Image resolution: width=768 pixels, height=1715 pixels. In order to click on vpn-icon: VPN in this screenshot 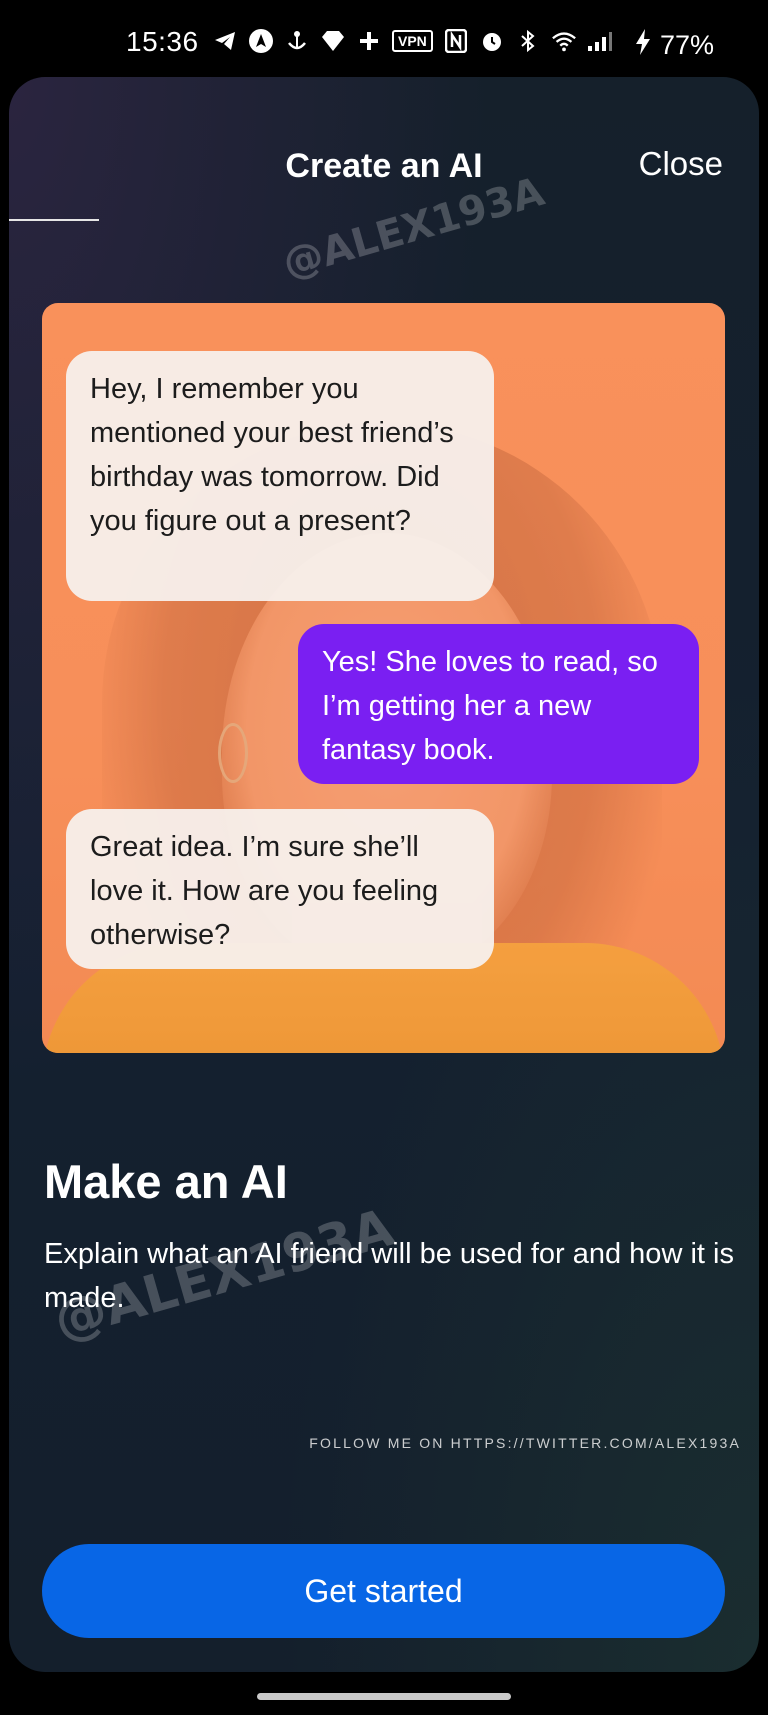, I will do `click(412, 41)`.